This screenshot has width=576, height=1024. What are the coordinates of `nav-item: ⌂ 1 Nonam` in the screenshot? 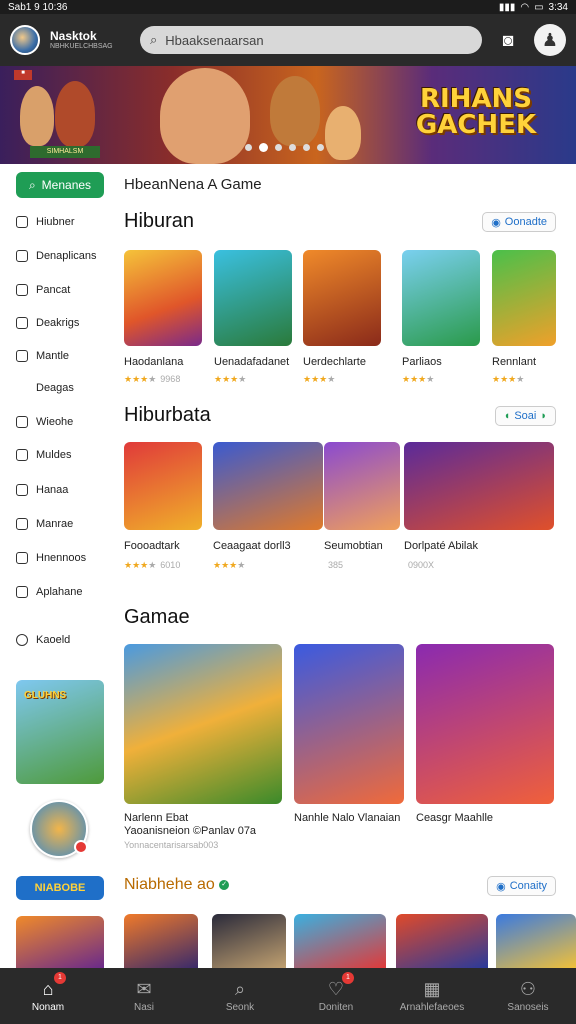 It's located at (48, 996).